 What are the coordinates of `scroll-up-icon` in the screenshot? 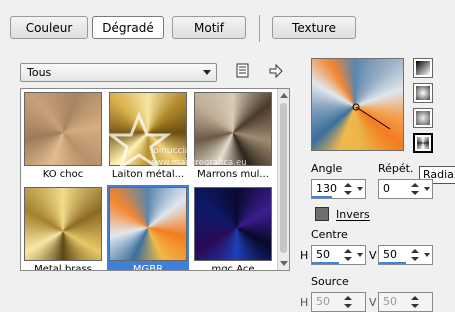 It's located at (284, 95).